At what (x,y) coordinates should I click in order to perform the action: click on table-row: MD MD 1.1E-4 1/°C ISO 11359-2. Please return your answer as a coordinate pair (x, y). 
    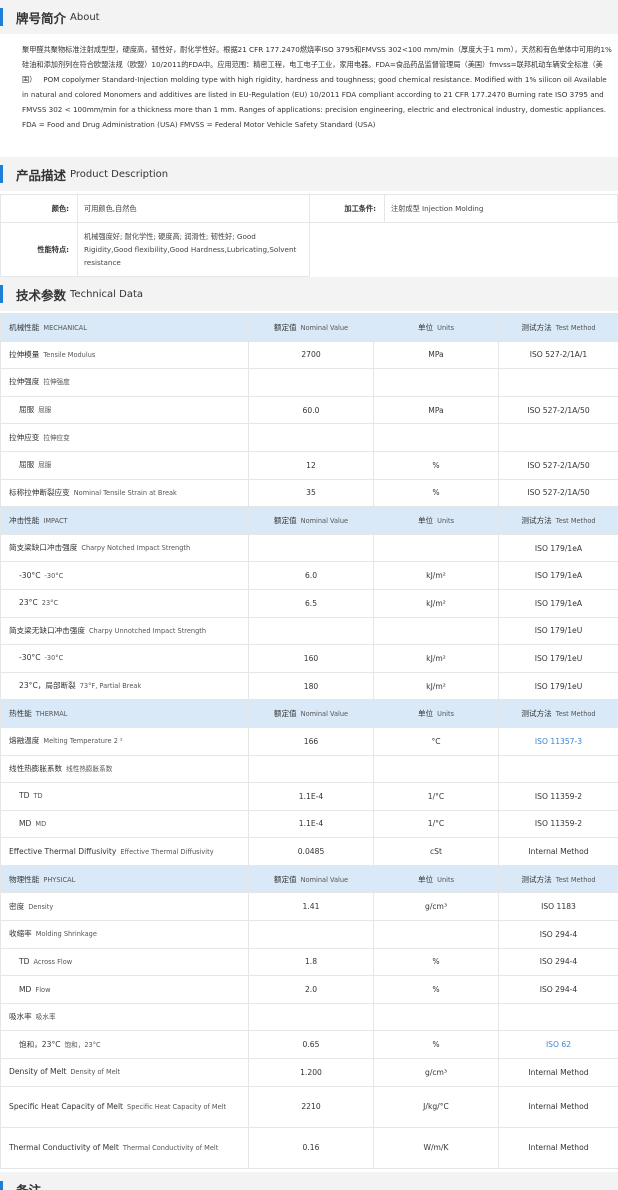
    Looking at the image, I should click on (309, 824).